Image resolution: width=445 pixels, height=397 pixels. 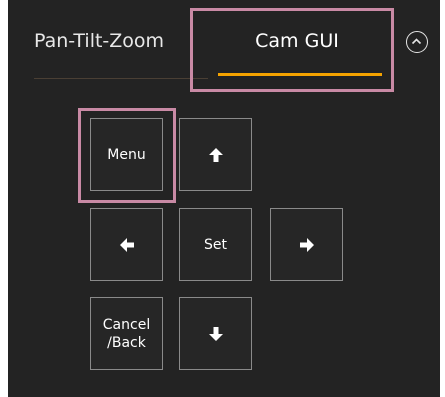 I want to click on up-button, so click(x=215, y=154).